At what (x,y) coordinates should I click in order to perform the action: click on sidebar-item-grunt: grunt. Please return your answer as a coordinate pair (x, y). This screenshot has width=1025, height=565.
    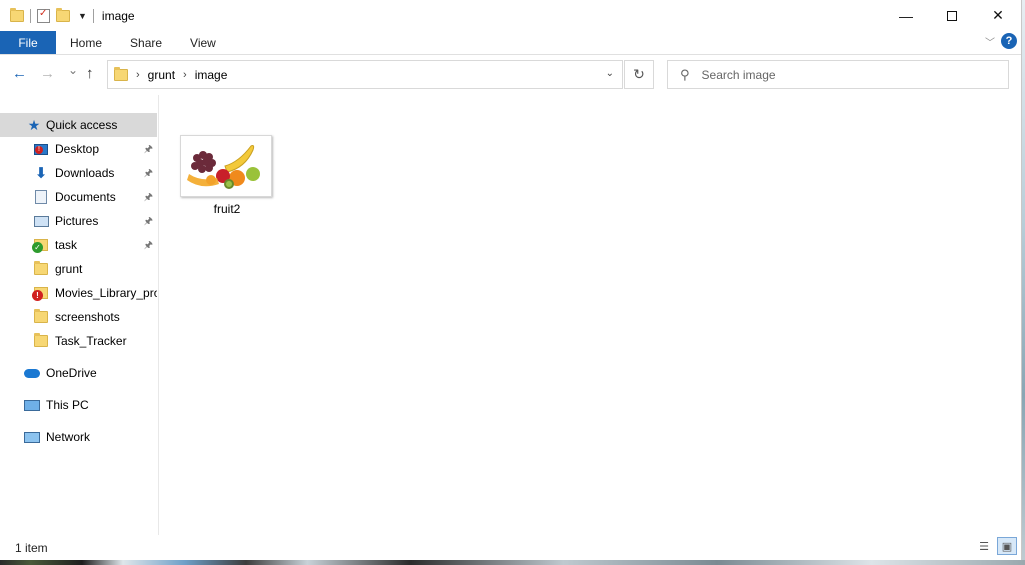
    Looking at the image, I should click on (78, 269).